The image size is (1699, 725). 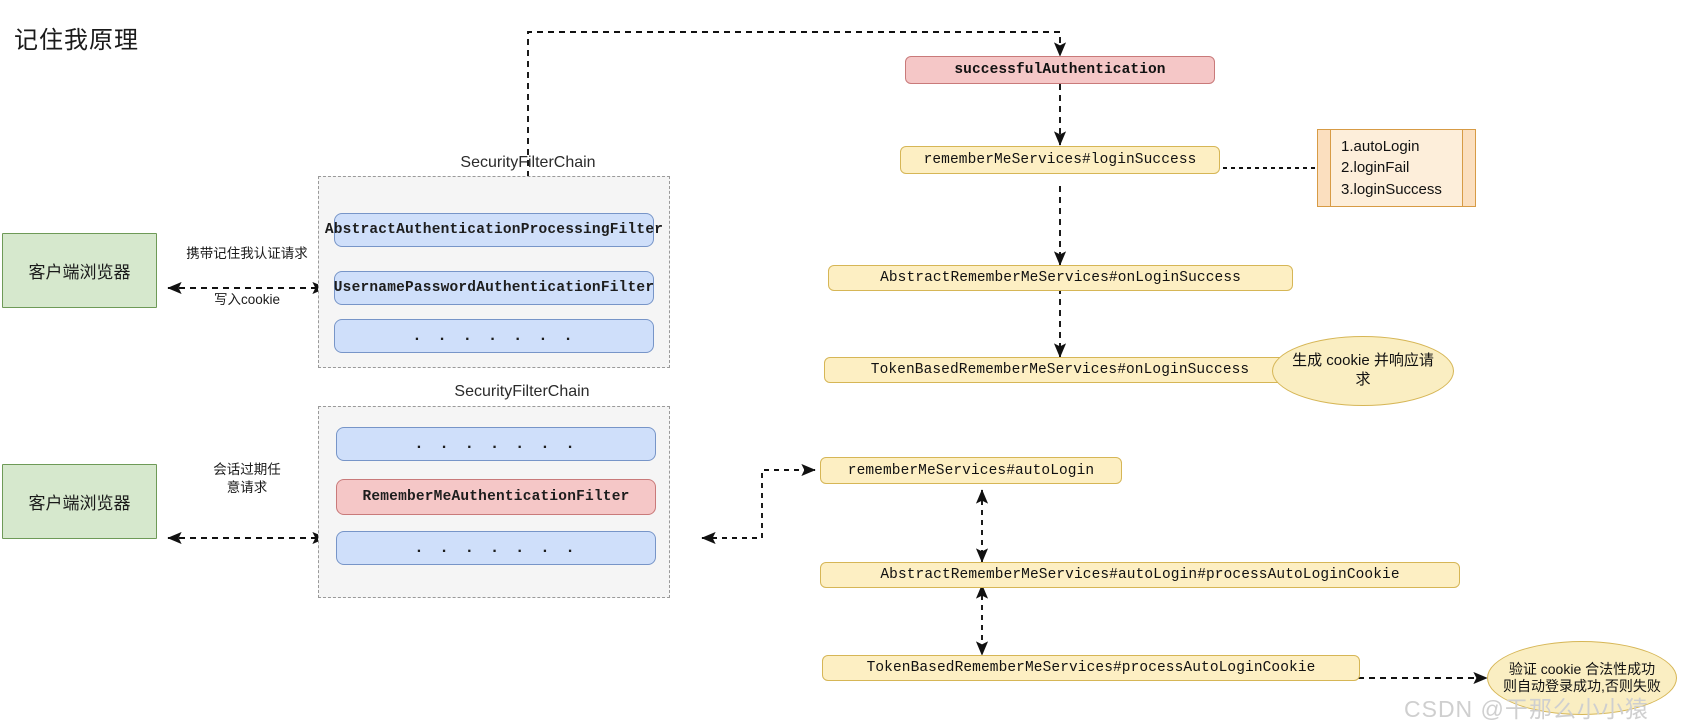 I want to click on method-remembermeservices-loginsuccess: rememberMeServices#loginSuccess, so click(x=1060, y=160).